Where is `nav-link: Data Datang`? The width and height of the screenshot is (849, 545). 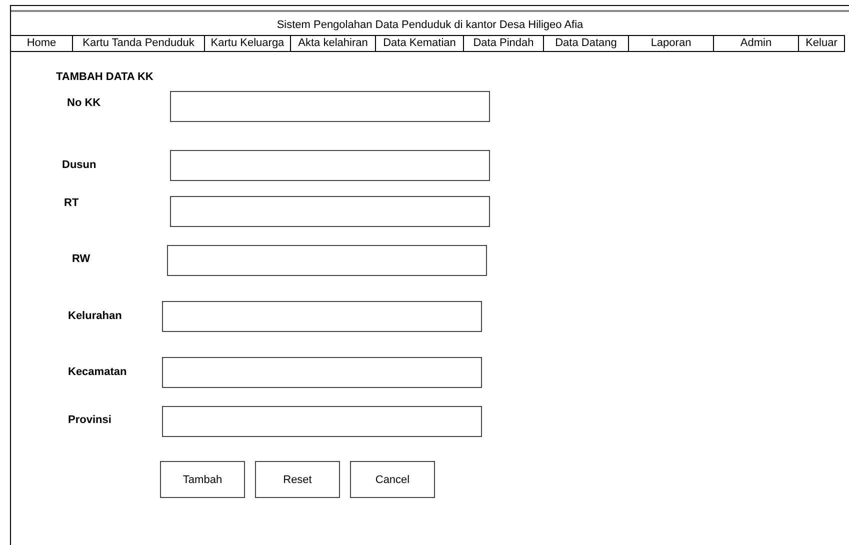
nav-link: Data Datang is located at coordinates (585, 43).